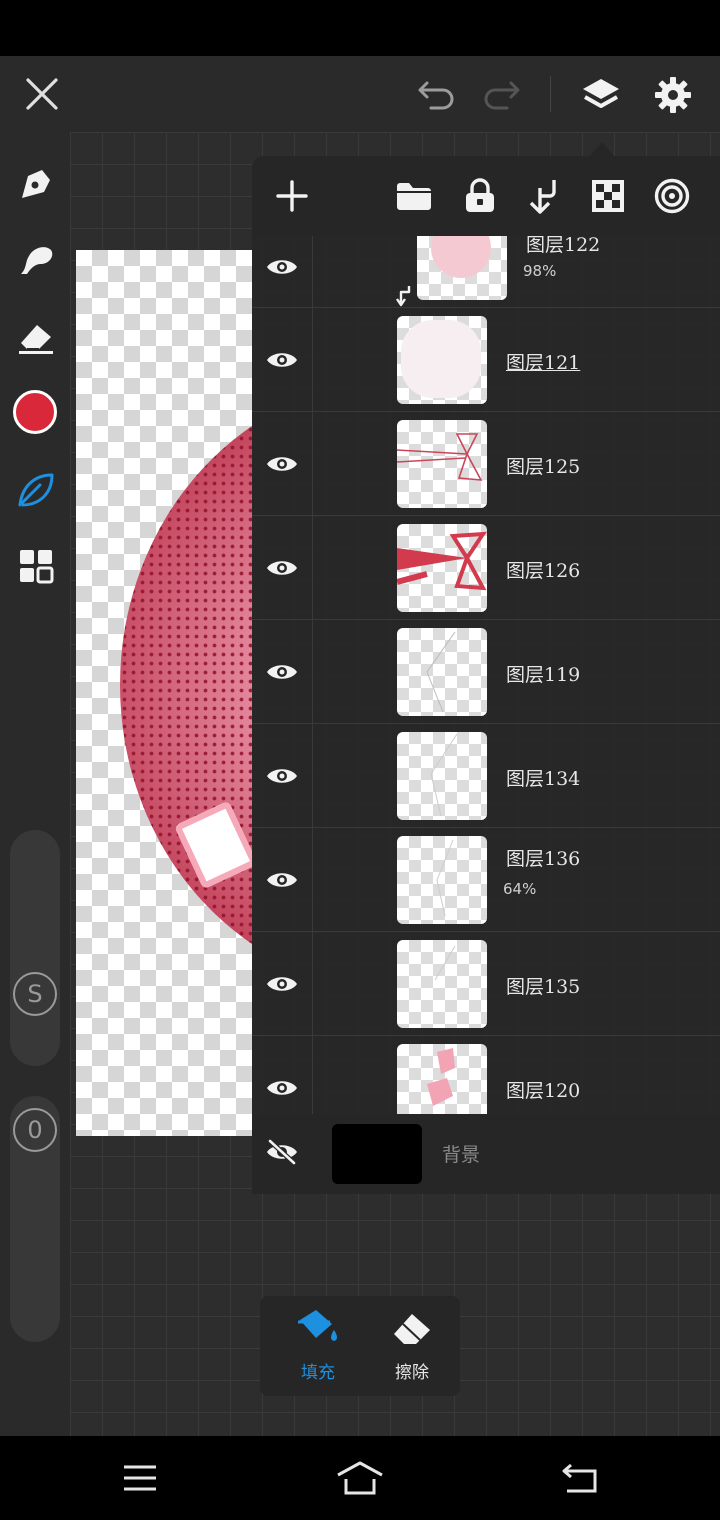  Describe the element at coordinates (412, 1373) in the screenshot. I see `erase-tool-label: 擦除` at that location.